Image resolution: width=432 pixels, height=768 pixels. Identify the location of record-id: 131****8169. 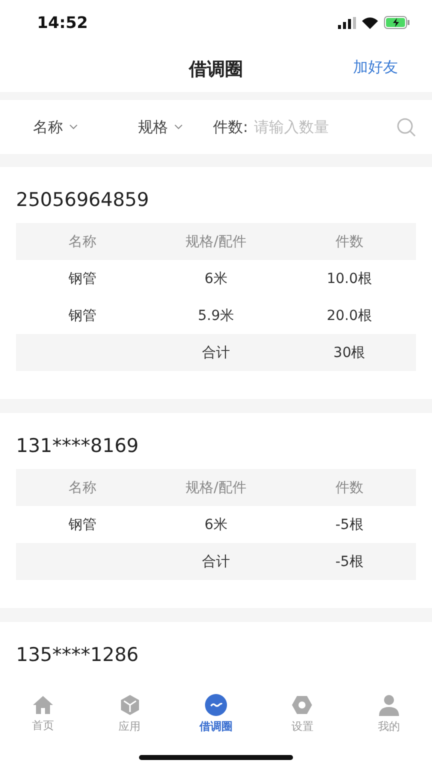
(78, 446).